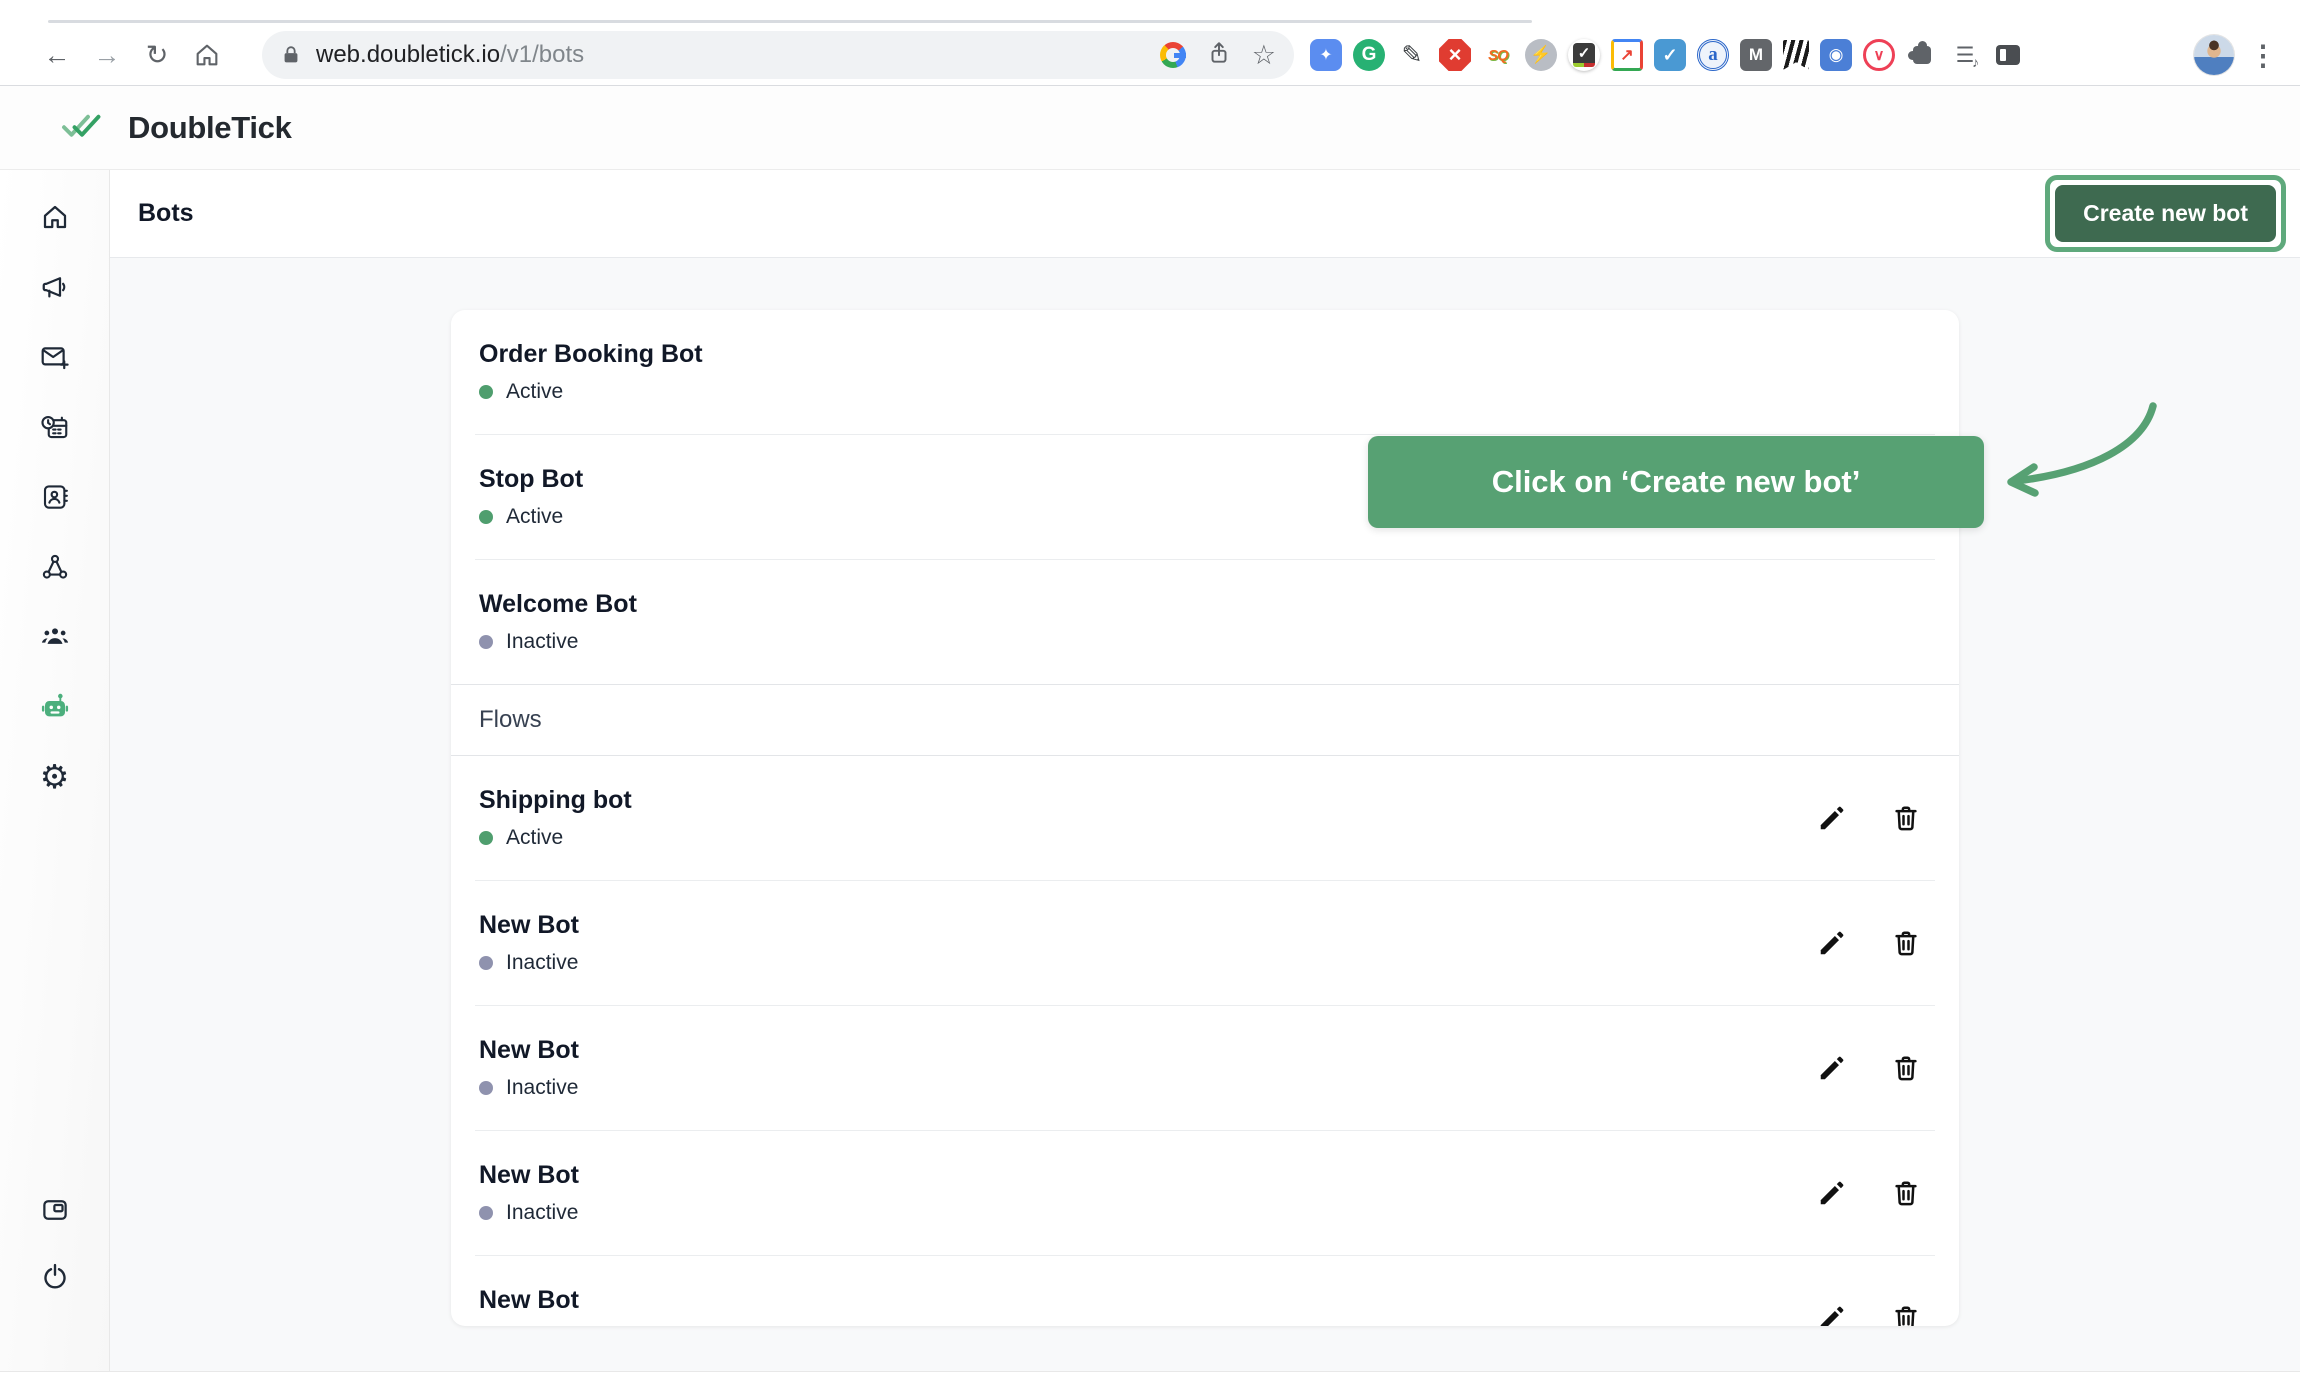 This screenshot has width=2300, height=1396. What do you see at coordinates (558, 604) in the screenshot?
I see `bot-title: Welcome Bot` at bounding box center [558, 604].